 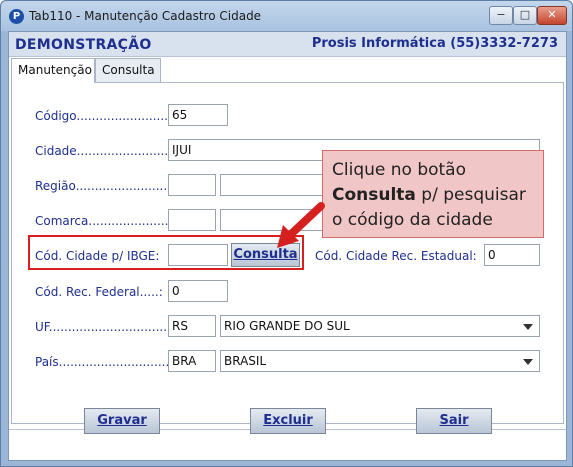 I want to click on codigo-input: 65, so click(x=198, y=115).